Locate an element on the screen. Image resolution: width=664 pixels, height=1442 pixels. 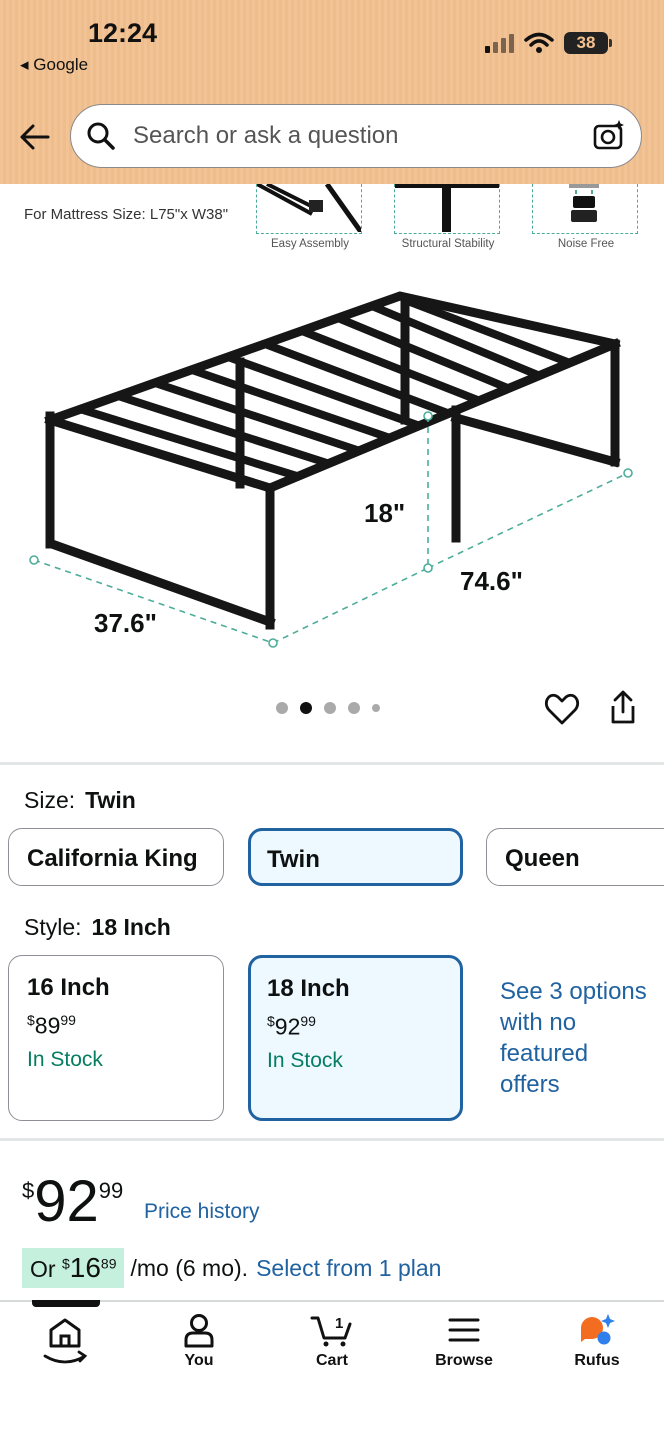
home-icon is located at coordinates (65, 1341).